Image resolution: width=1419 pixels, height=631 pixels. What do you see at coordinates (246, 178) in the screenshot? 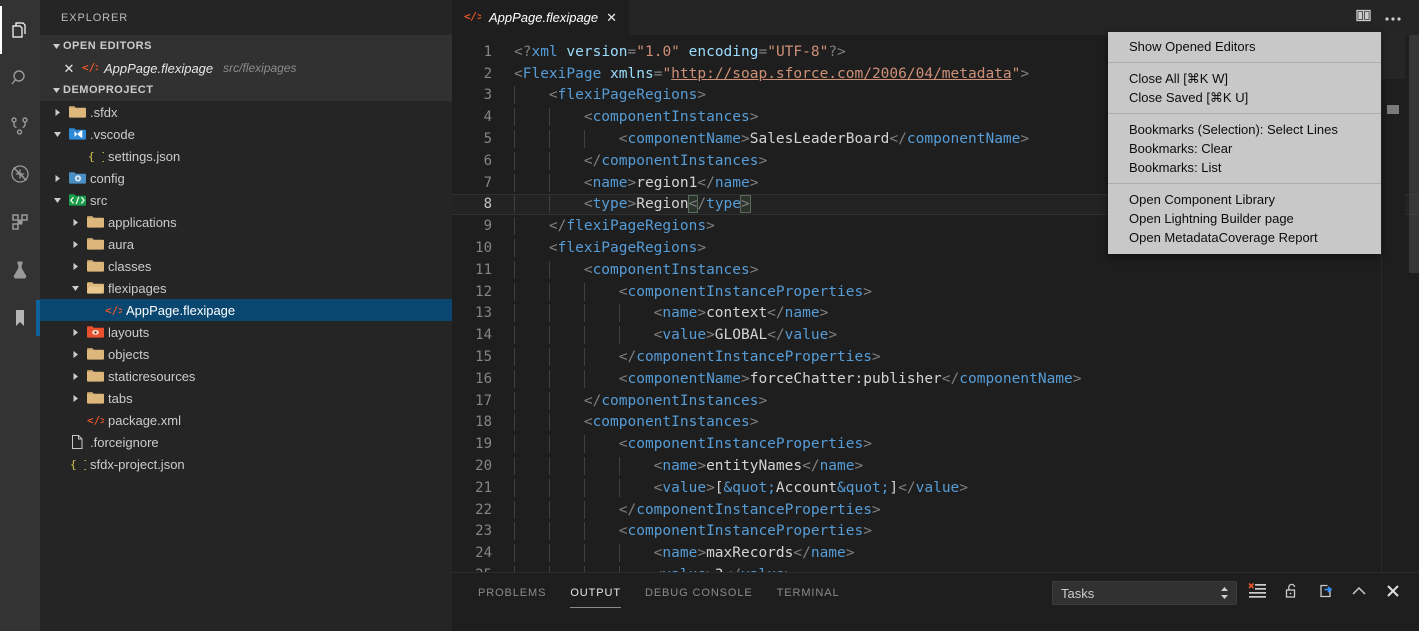
I see `tree-item-config: config` at bounding box center [246, 178].